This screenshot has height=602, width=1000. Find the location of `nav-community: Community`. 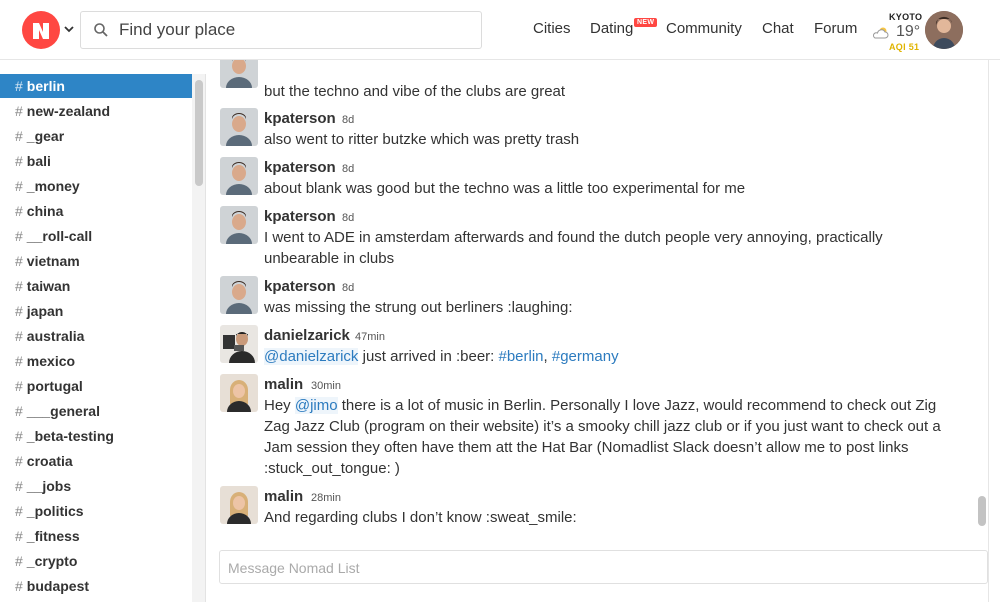

nav-community: Community is located at coordinates (704, 28).